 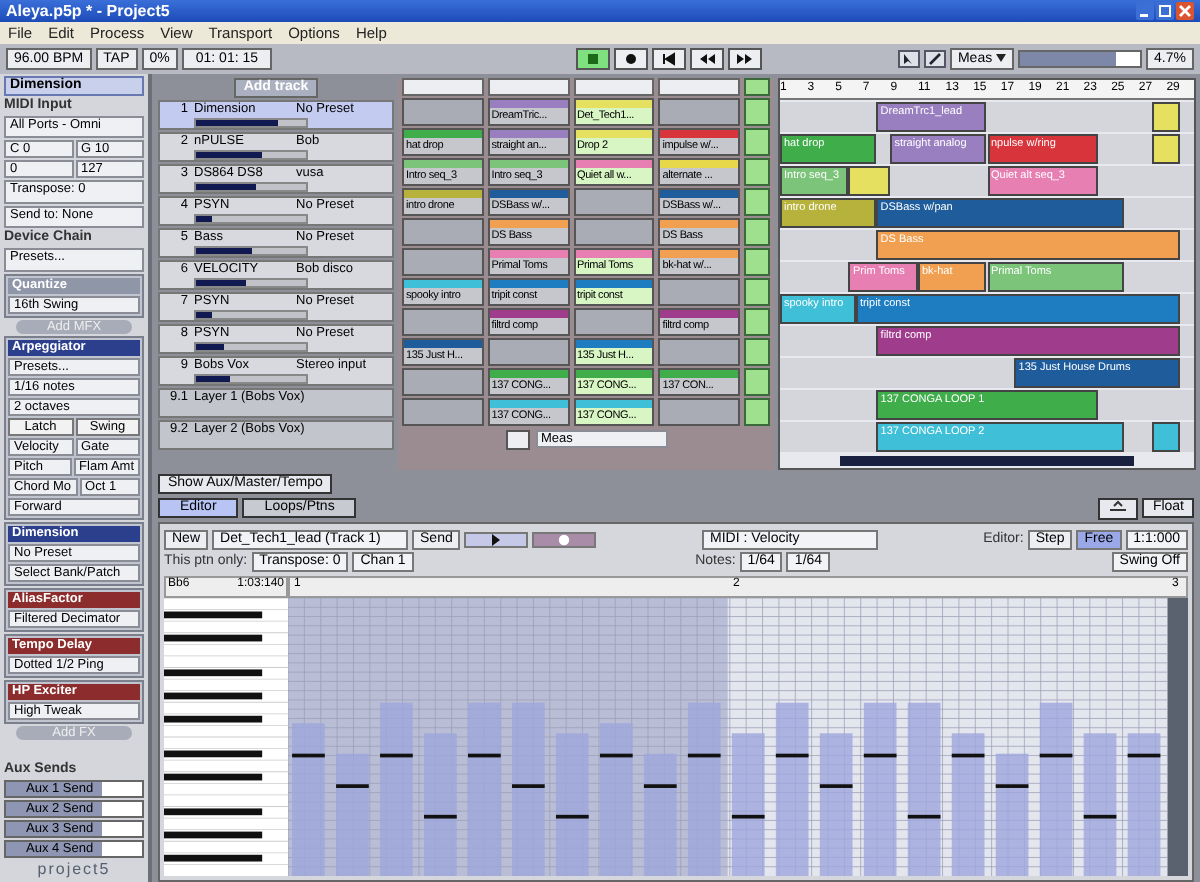 I want to click on pencil-icon, so click(x=934, y=59).